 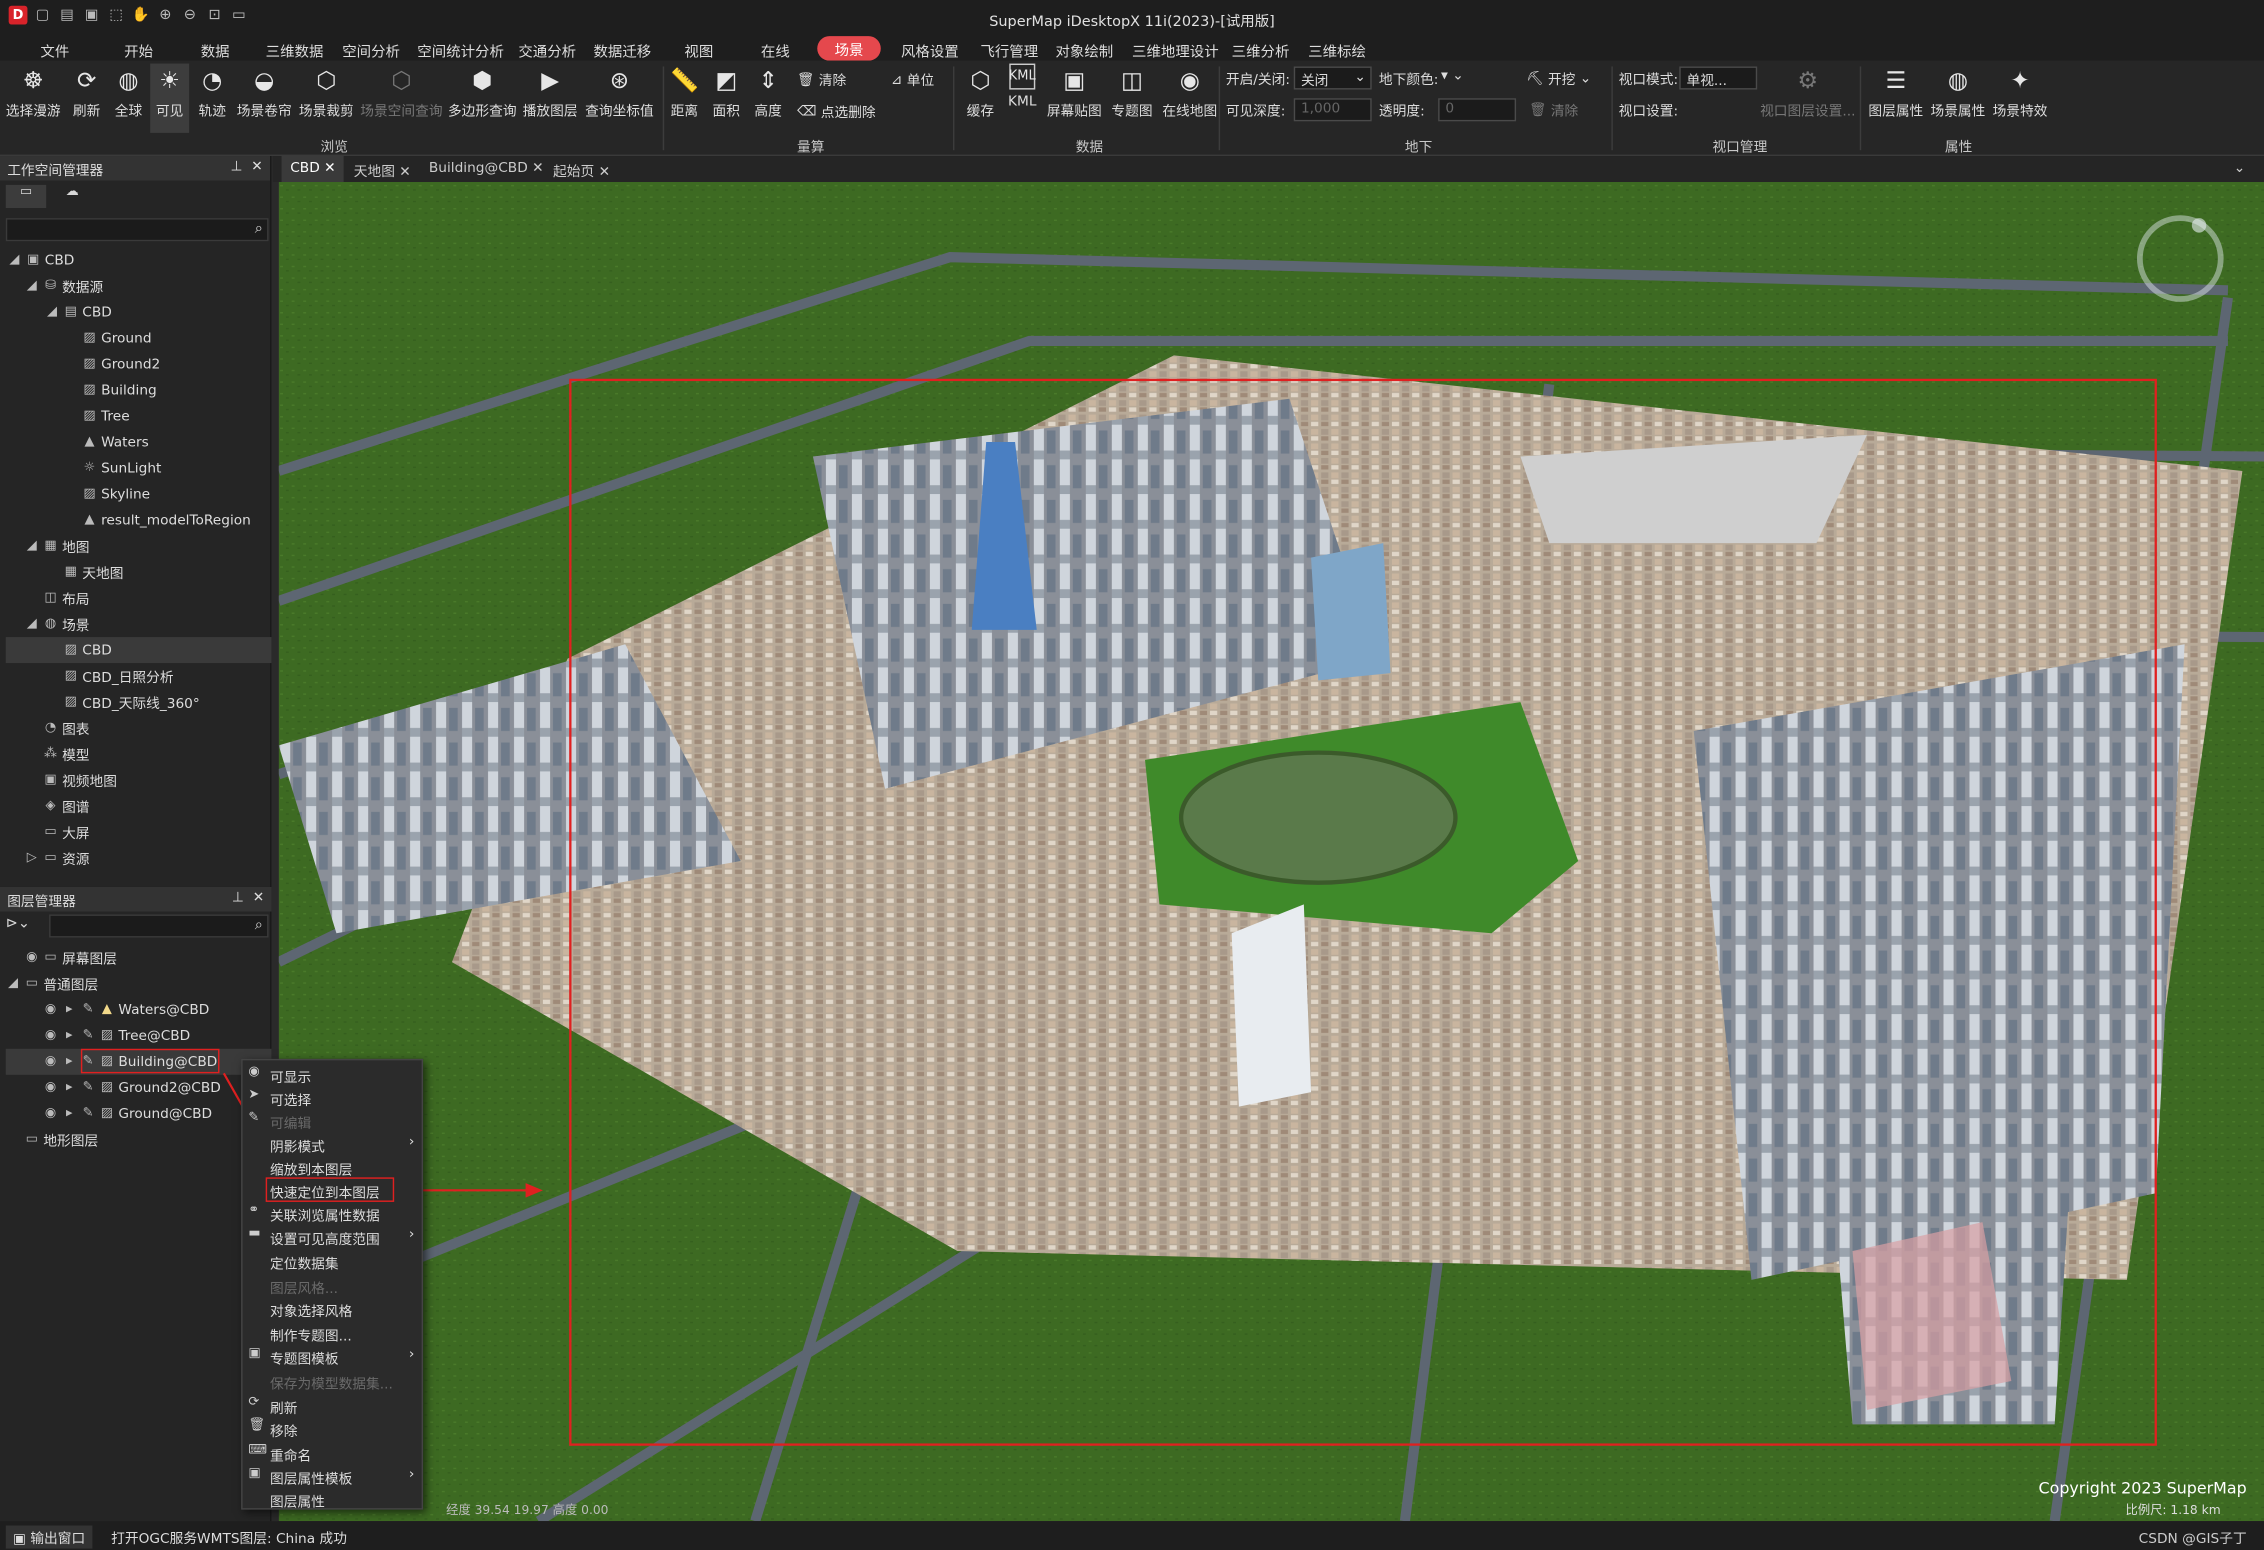 I want to click on tree-node-scenes: ◢ ◍ 场景, so click(x=57, y=624).